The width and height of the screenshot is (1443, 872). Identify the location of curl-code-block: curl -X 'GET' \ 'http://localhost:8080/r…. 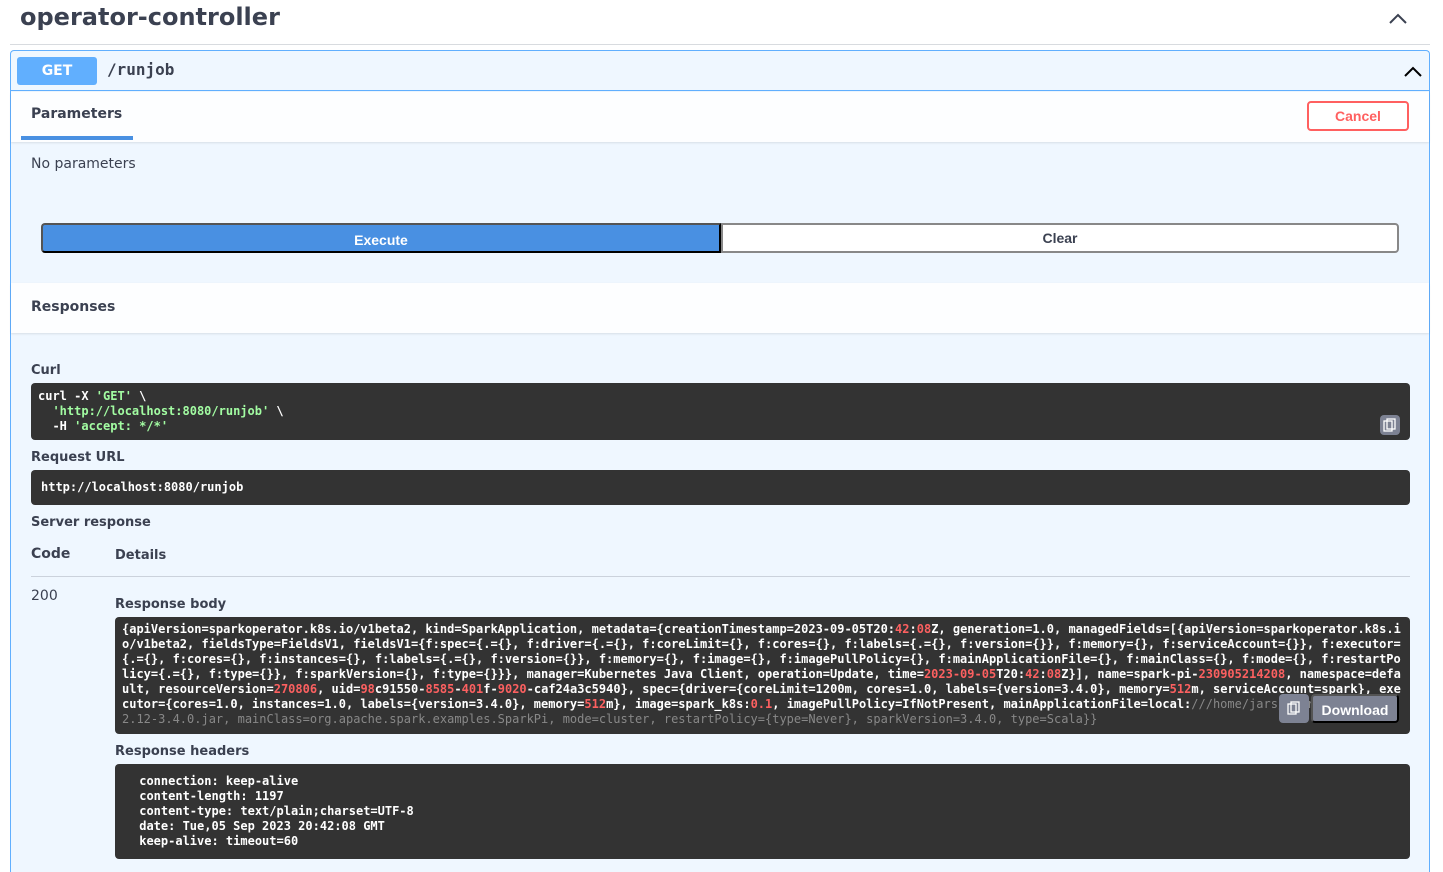
(720, 411).